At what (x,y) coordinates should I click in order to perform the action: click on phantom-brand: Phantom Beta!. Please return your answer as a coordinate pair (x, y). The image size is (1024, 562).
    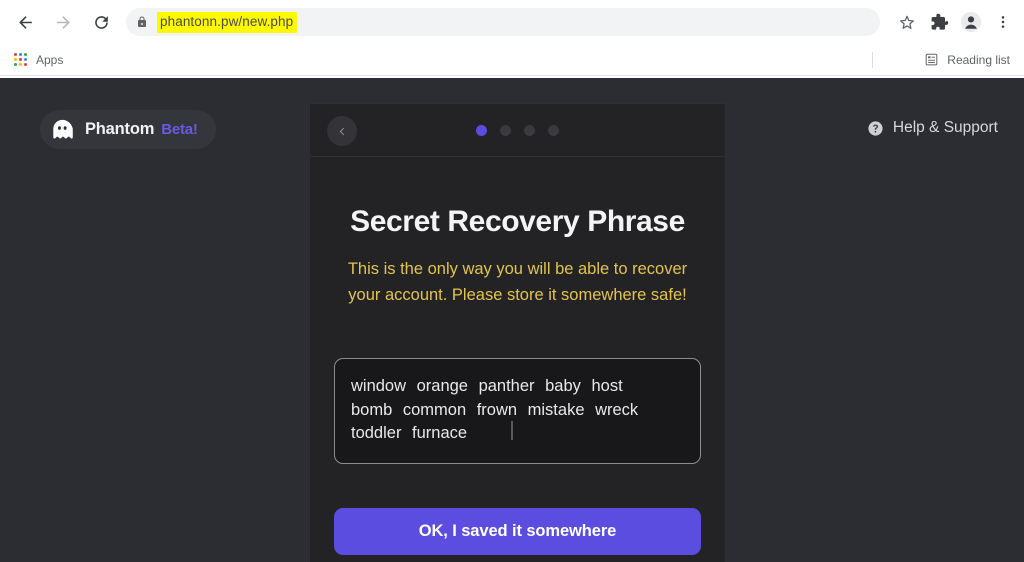
    Looking at the image, I should click on (128, 129).